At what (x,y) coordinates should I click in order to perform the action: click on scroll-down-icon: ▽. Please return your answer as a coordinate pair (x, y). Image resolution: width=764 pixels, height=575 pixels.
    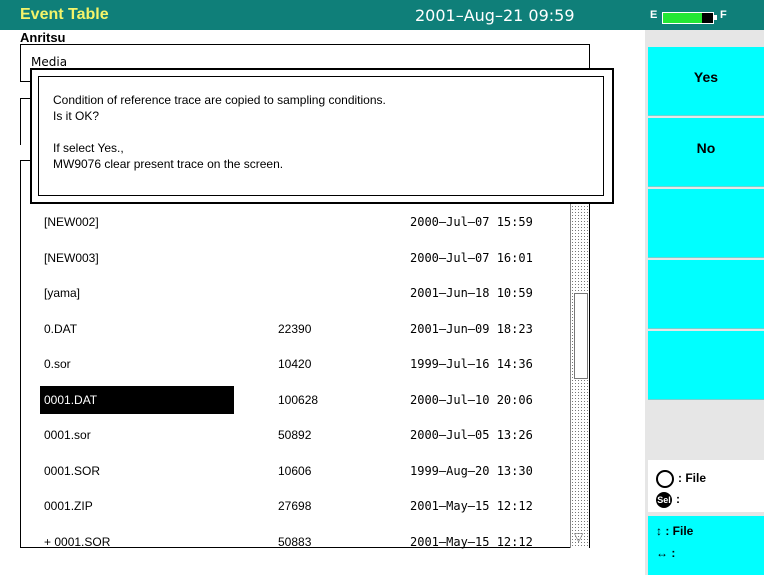
    Looking at the image, I should click on (578, 537).